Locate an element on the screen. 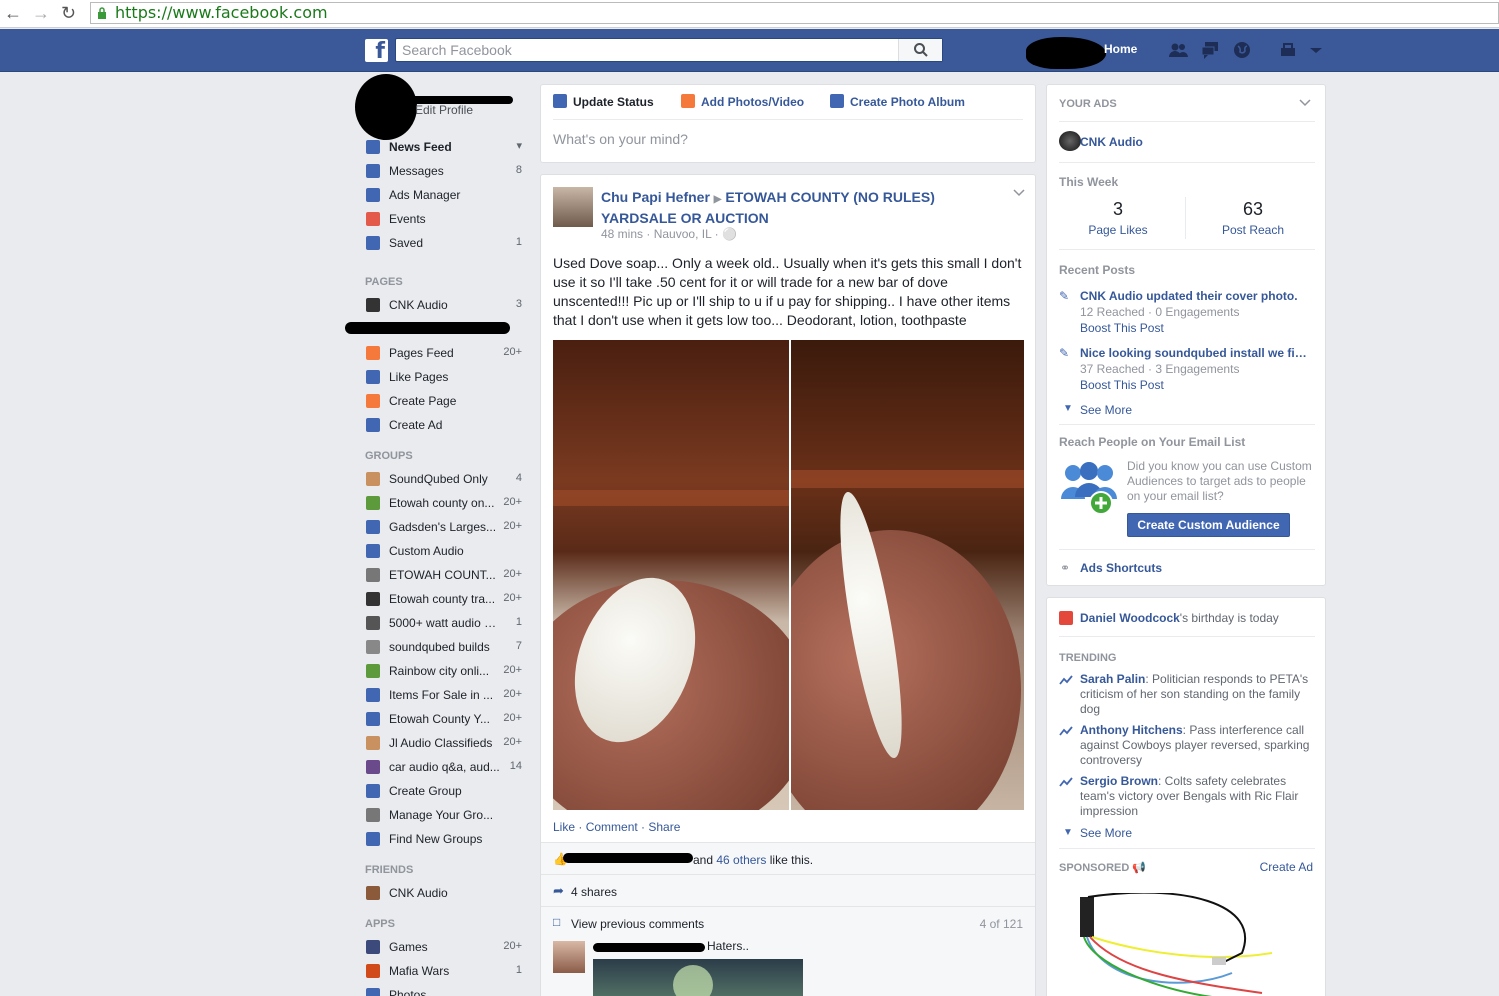 The width and height of the screenshot is (1499, 996). back-arrow-icon: ← is located at coordinates (13, 13).